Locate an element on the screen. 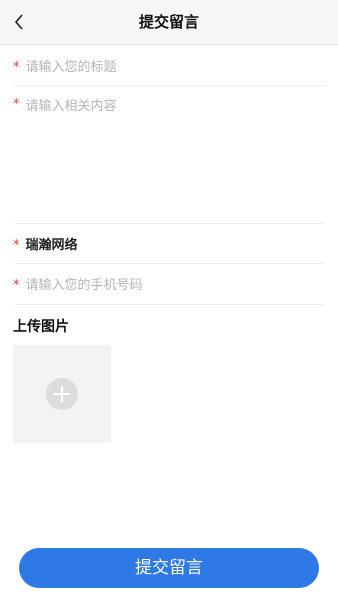 The image size is (338, 600). upload-image-button is located at coordinates (62, 394).